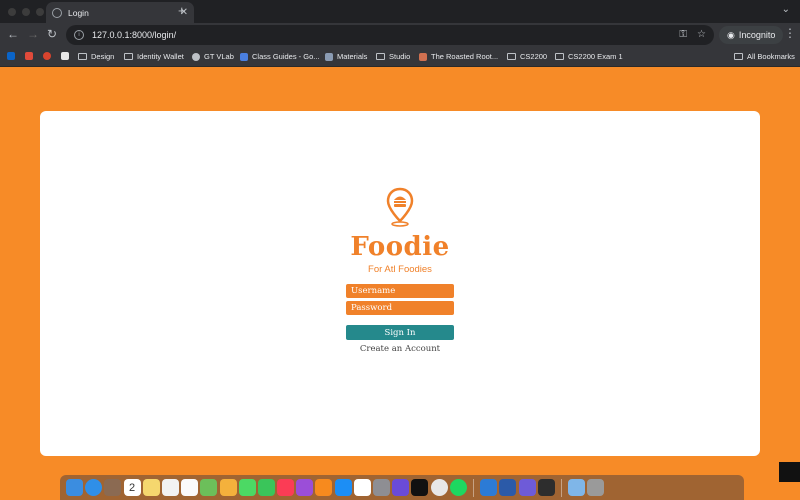  I want to click on music-icon, so click(286, 487).